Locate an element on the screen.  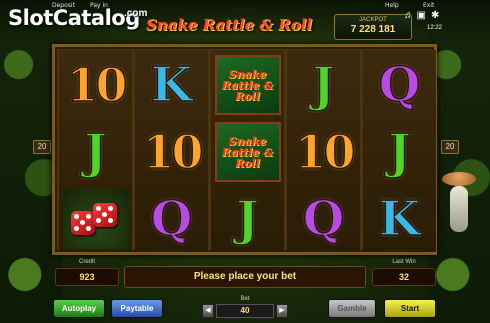
help-link: Help is located at coordinates (392, 5).